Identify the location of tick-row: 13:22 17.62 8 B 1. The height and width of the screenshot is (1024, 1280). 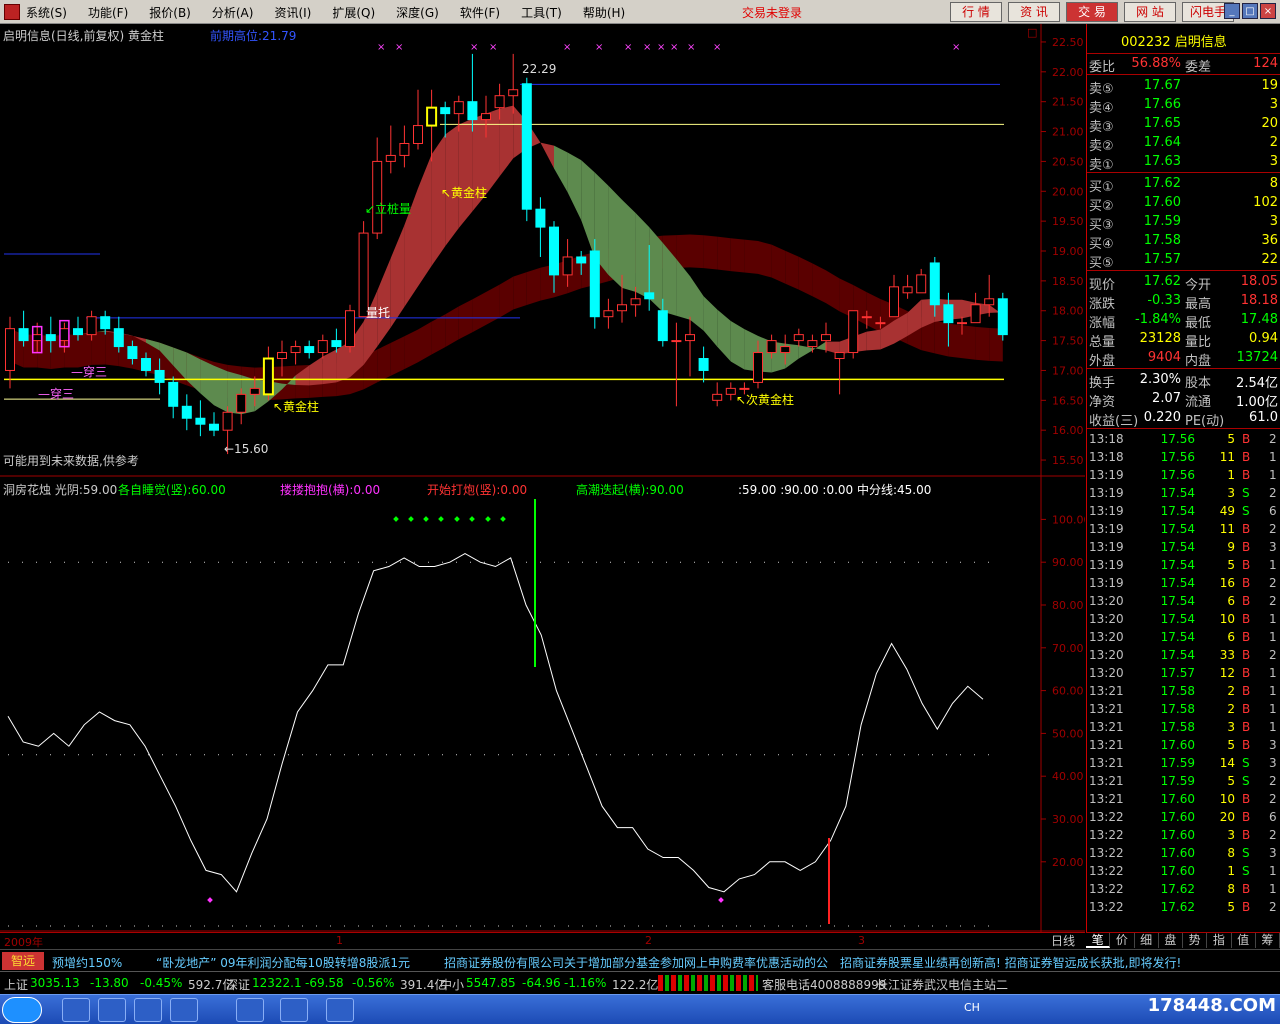
(1183, 889).